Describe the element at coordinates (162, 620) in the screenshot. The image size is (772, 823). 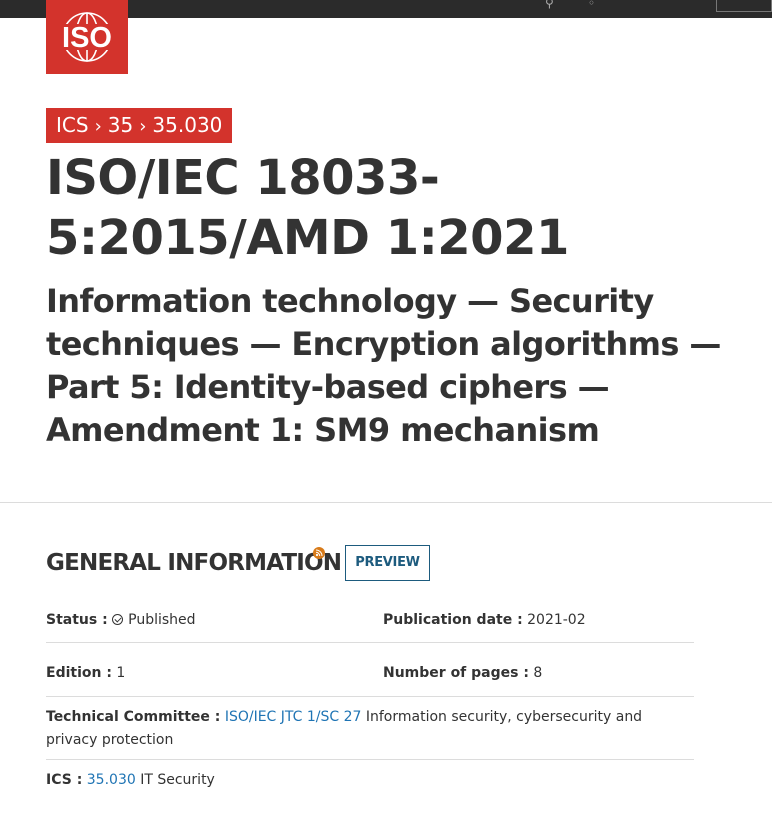
I see `status-value: Published` at that location.